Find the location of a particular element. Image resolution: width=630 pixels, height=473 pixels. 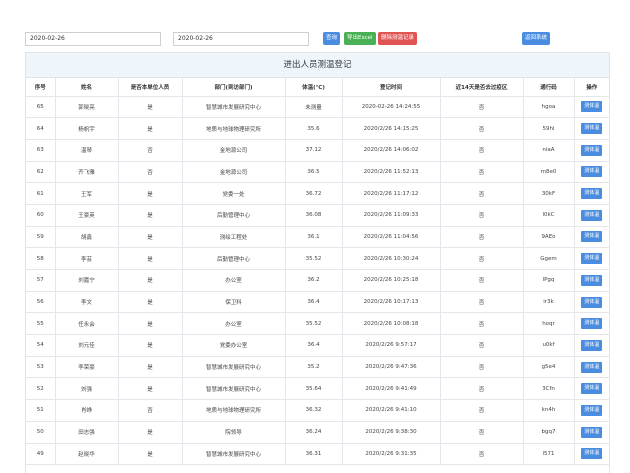

row-temperature: 36.72 is located at coordinates (314, 193).